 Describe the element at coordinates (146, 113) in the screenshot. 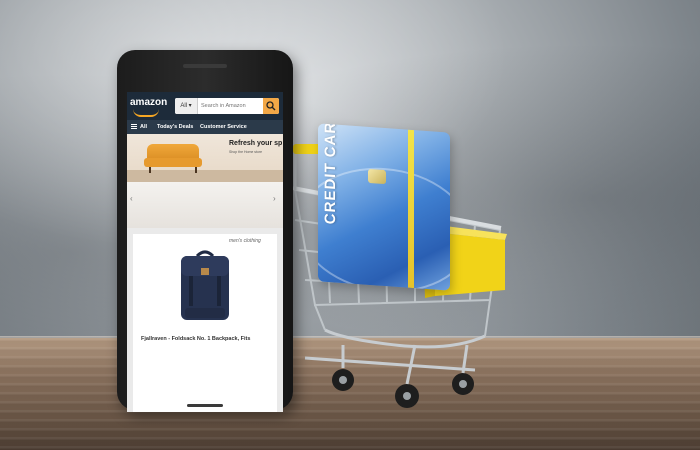

I see `amazon-smile-icon` at that location.